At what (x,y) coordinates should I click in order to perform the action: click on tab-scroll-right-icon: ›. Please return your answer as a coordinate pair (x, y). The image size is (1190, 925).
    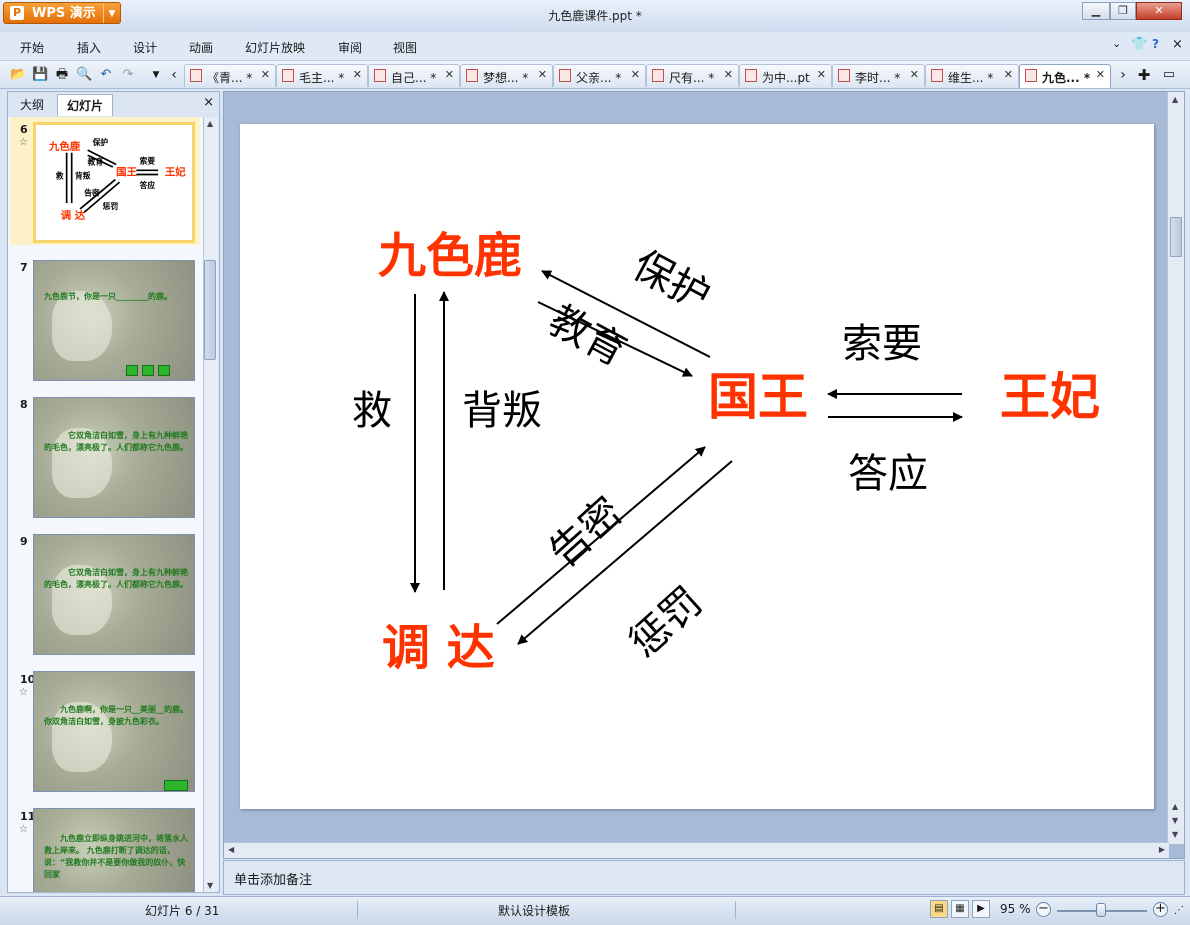
    Looking at the image, I should click on (1123, 75).